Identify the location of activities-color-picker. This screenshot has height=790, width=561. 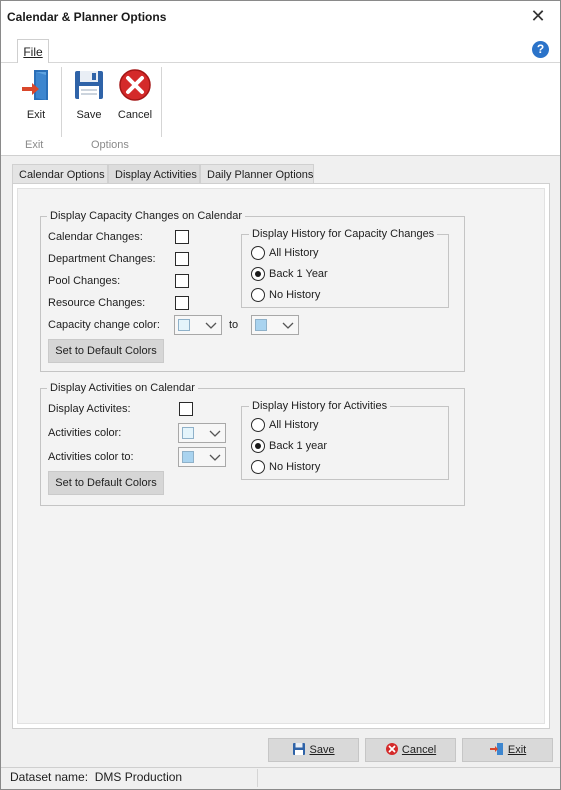
(202, 433).